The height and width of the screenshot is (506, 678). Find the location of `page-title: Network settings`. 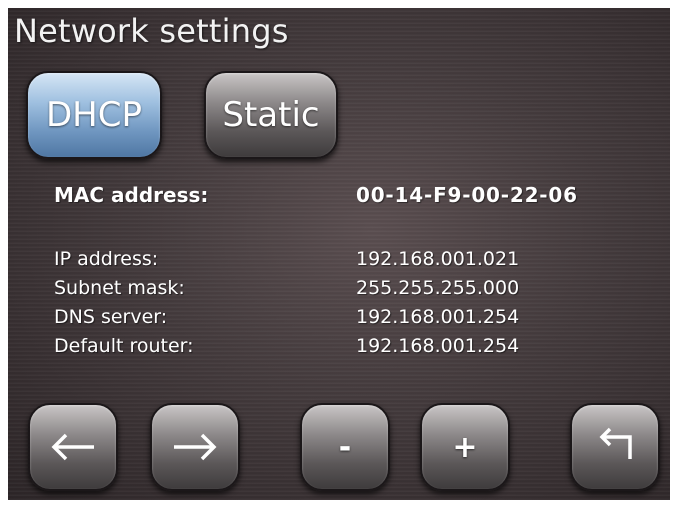

page-title: Network settings is located at coordinates (151, 31).